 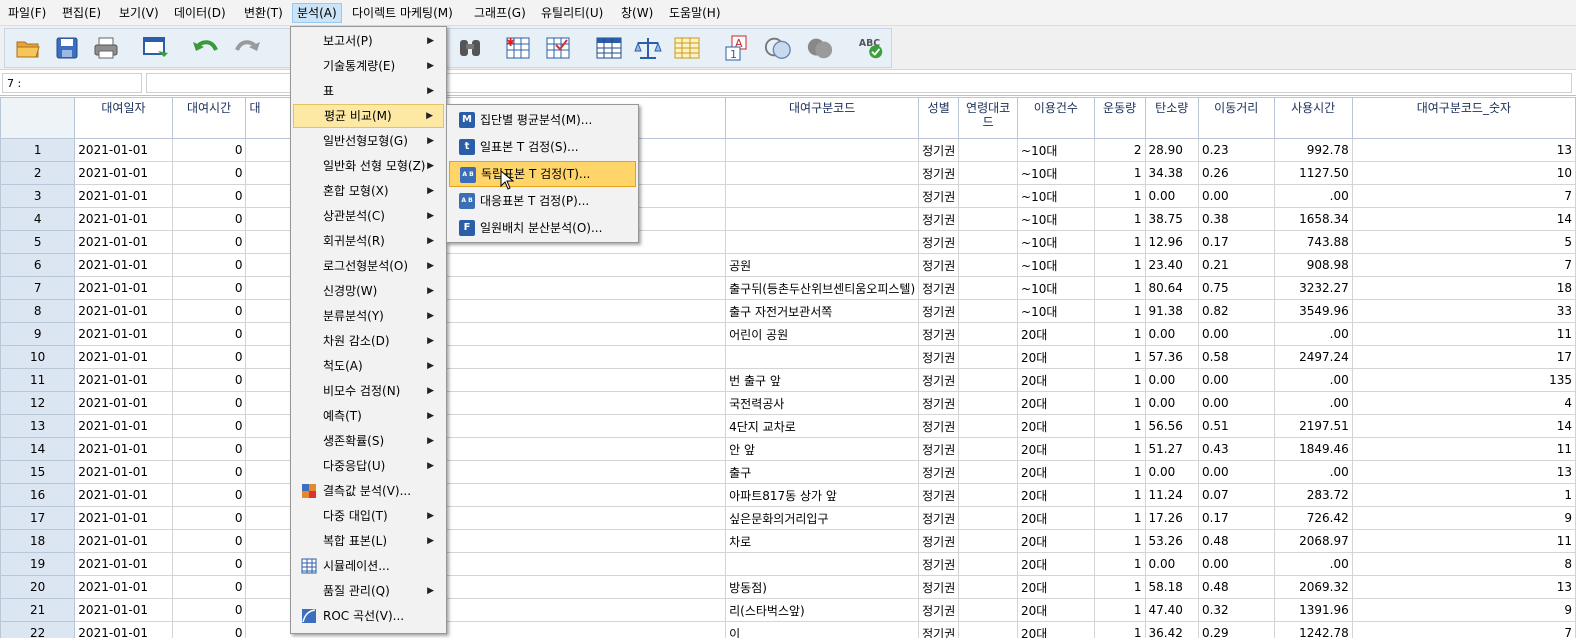 What do you see at coordinates (206, 48) in the screenshot?
I see `undo-icon` at bounding box center [206, 48].